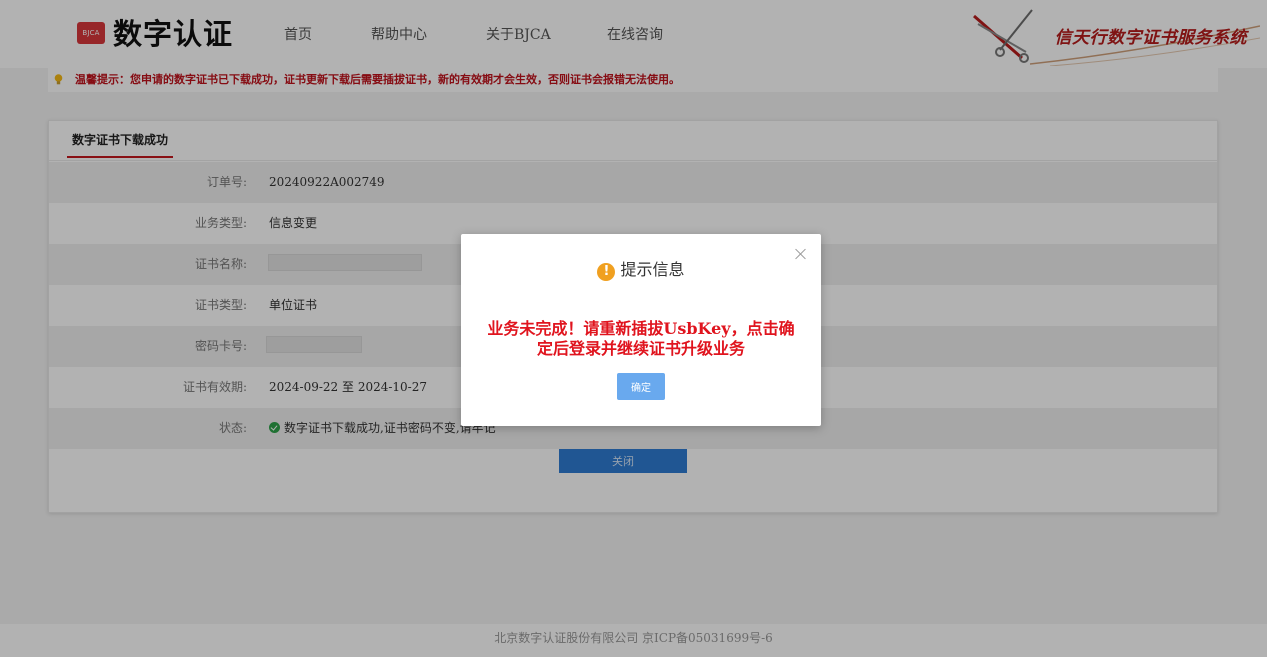 The width and height of the screenshot is (1267, 657). I want to click on dialog-header: ! 提示信息, so click(641, 270).